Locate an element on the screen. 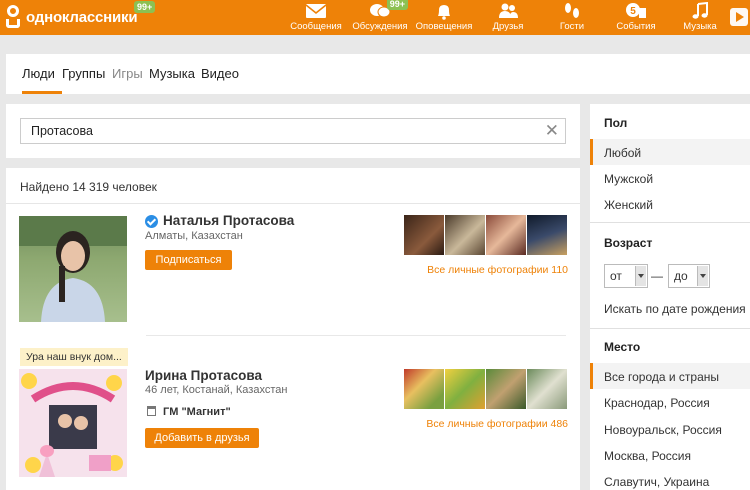 Image resolution: width=750 pixels, height=490 pixels. nav-discussions: 99+ Обсуждения is located at coordinates (380, 17).